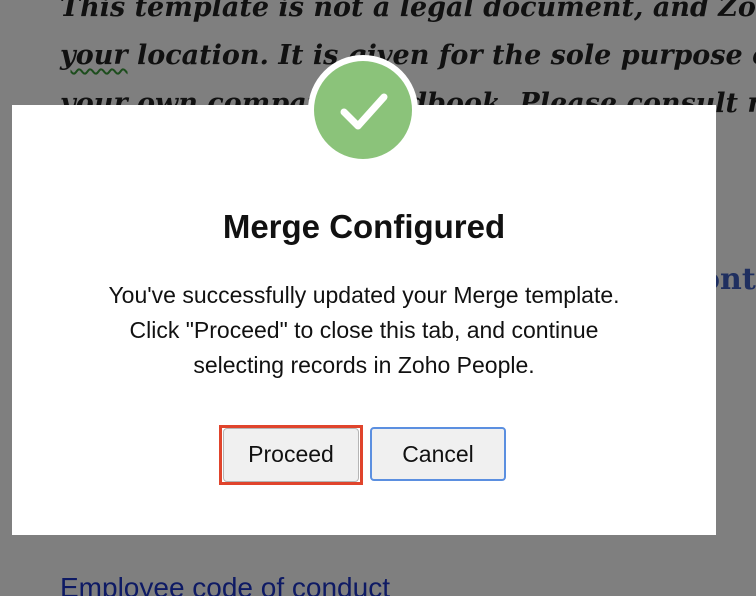  I want to click on proceed-button: Proceed, so click(291, 455).